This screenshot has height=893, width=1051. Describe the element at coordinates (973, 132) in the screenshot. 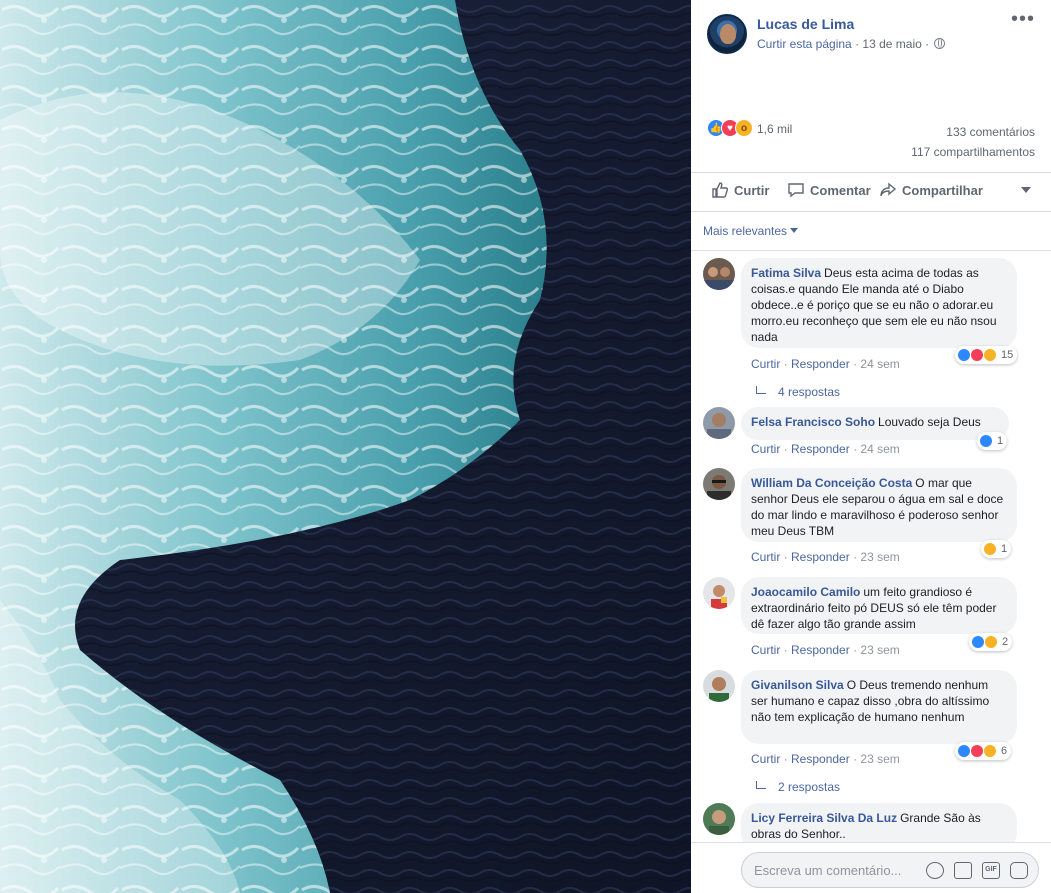

I see `comment-count: 133 comentários` at that location.